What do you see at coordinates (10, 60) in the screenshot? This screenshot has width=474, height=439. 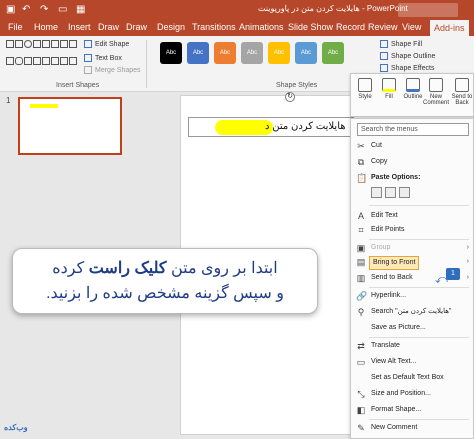 I see `square-shape-icon` at bounding box center [10, 60].